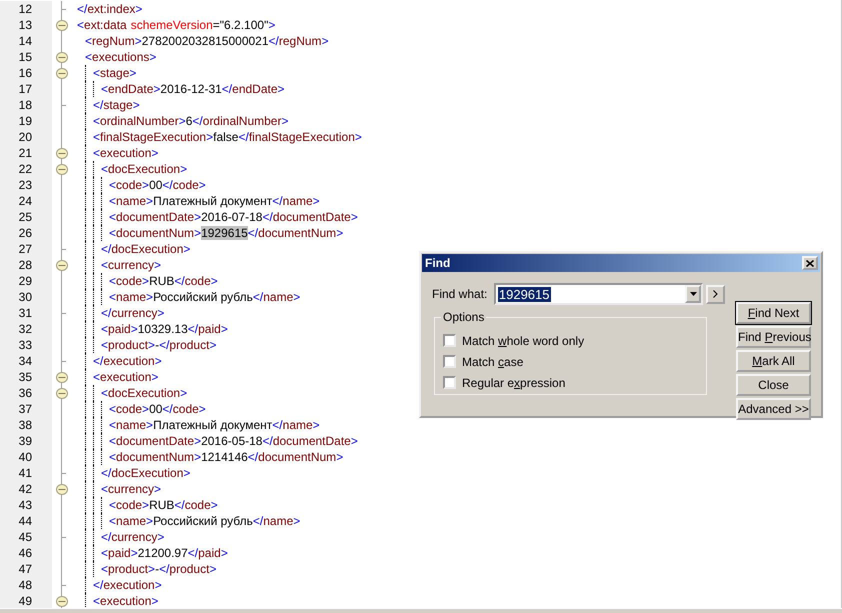  What do you see at coordinates (26, 489) in the screenshot?
I see `line-number: 42` at bounding box center [26, 489].